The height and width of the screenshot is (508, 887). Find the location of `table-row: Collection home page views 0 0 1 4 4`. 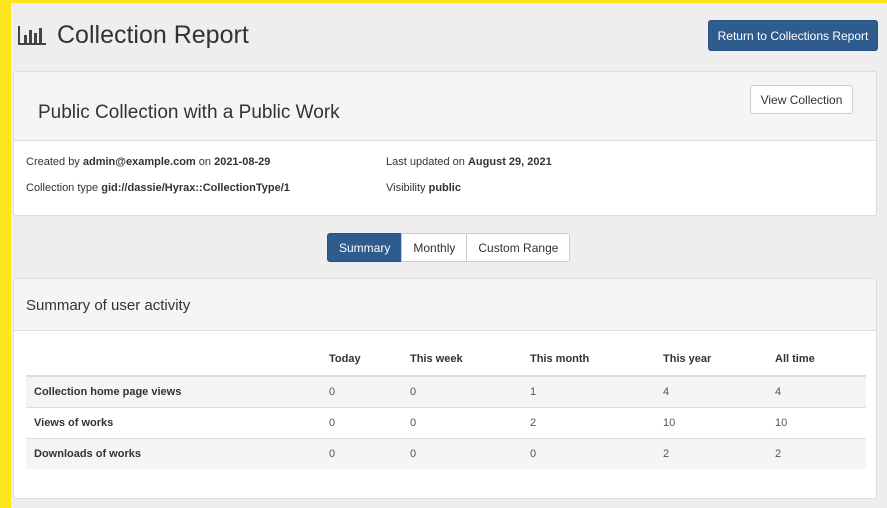

table-row: Collection home page views 0 0 1 4 4 is located at coordinates (446, 391).